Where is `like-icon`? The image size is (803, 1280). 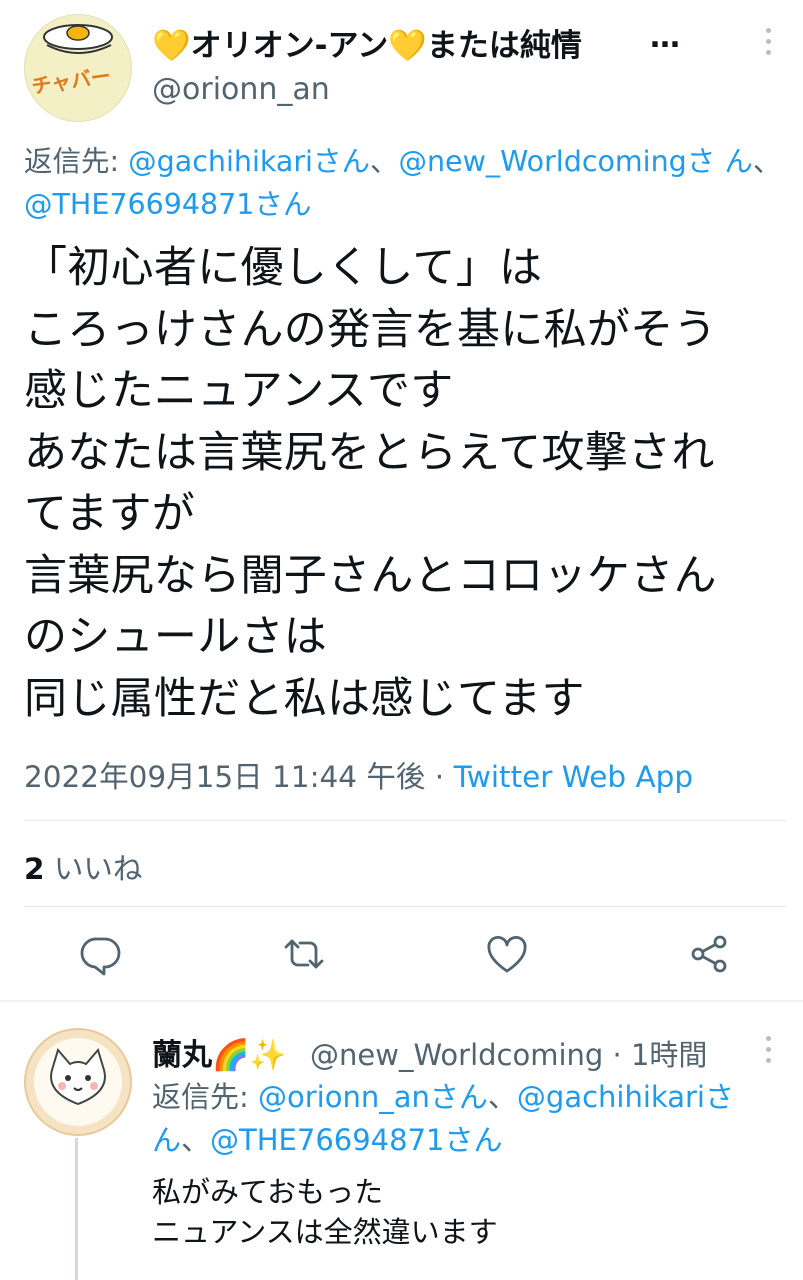 like-icon is located at coordinates (507, 954).